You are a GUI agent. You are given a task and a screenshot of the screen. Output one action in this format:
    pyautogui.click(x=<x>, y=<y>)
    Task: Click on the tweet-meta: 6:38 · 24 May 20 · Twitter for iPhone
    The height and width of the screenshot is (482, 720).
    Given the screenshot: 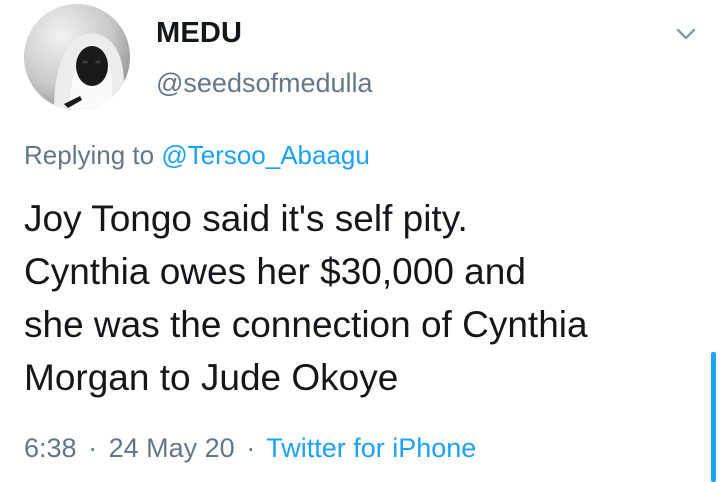 What is the action you would take?
    pyautogui.click(x=250, y=448)
    